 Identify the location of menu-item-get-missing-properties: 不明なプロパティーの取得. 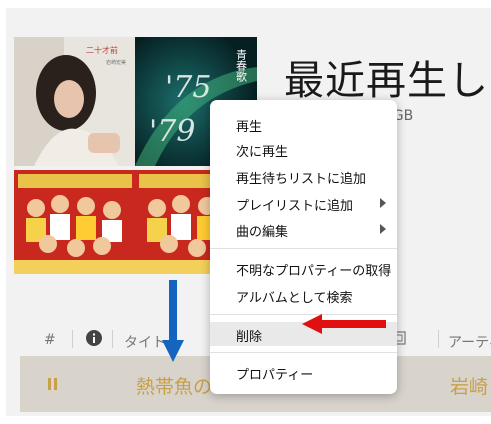
(303, 268).